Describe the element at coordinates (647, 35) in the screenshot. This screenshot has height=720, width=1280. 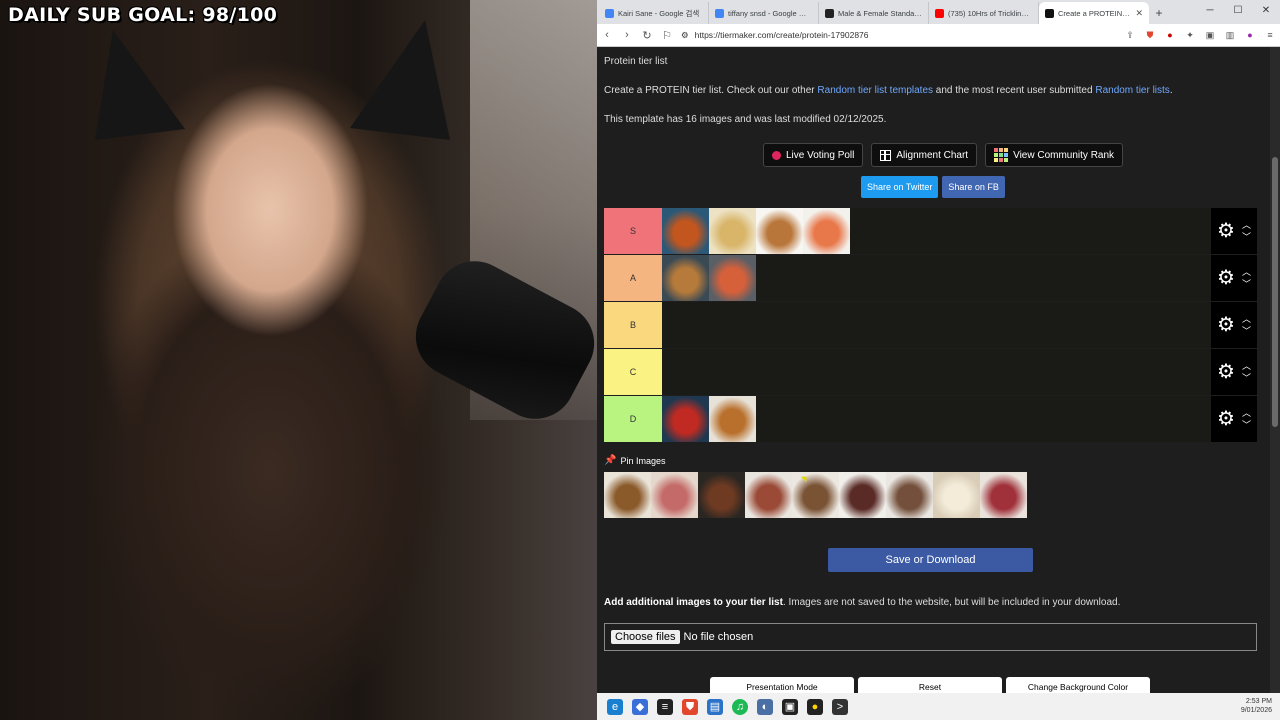
I see `reload-icon: ↻` at that location.